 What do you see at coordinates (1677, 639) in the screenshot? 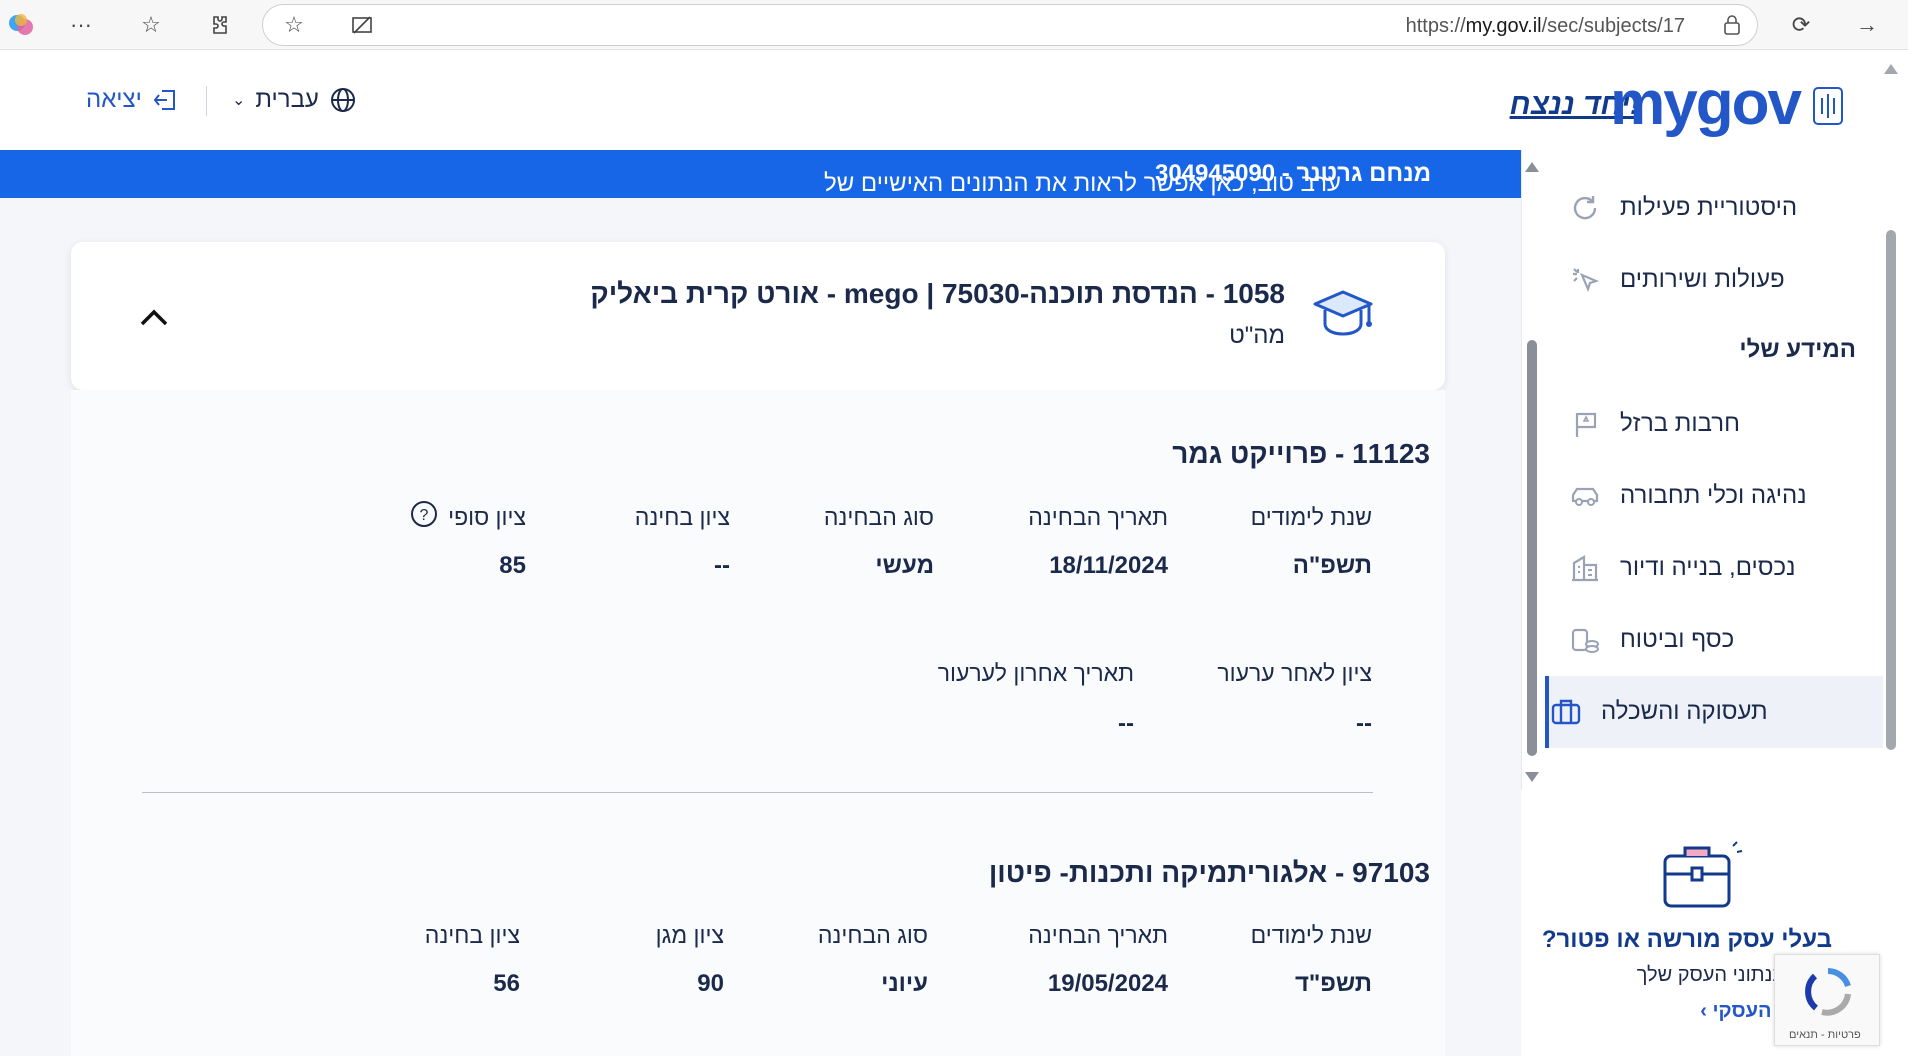
I see `sidebar-item-label: כסף וביטוח` at bounding box center [1677, 639].